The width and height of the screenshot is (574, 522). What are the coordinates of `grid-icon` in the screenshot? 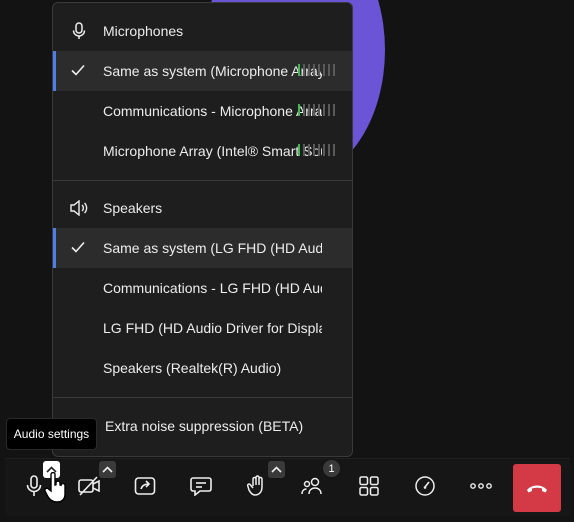 It's located at (369, 486).